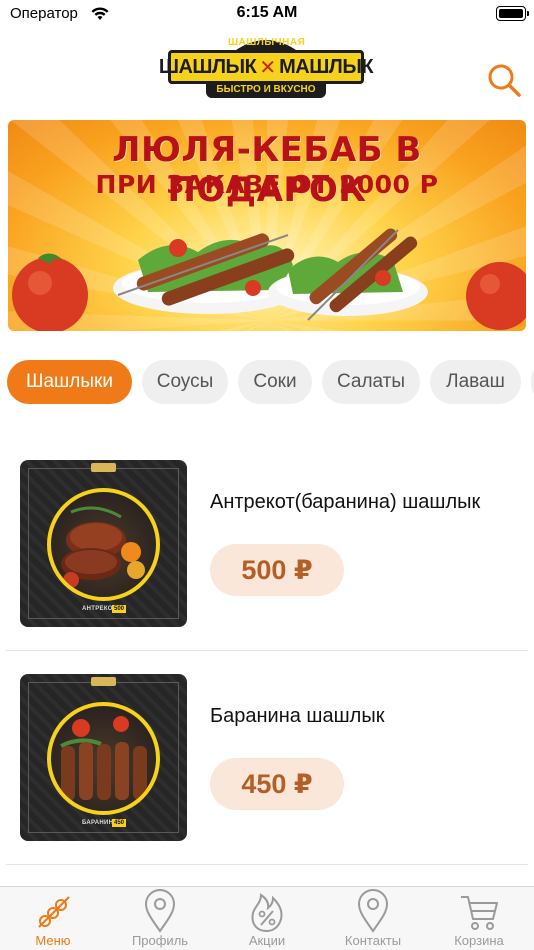 The width and height of the screenshot is (534, 950). I want to click on product-name: Антрекот(баранина) шашлык, so click(345, 502).